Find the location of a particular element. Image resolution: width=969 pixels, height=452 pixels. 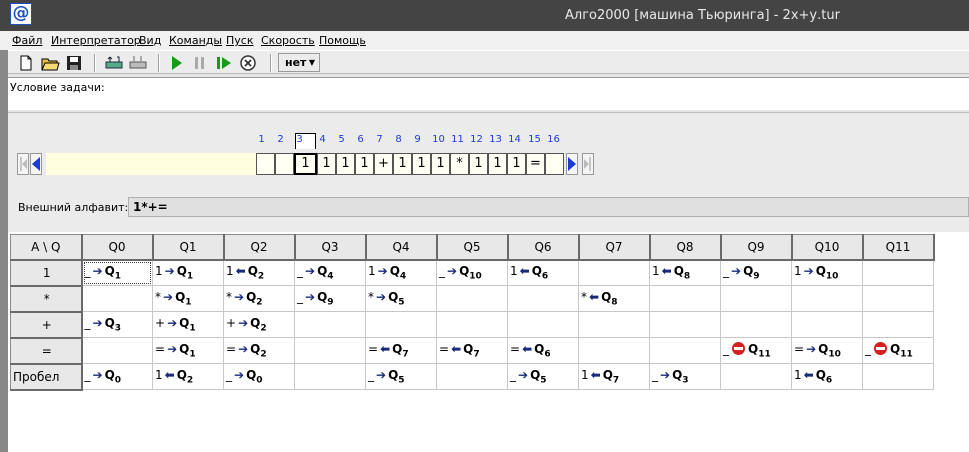

state-header: Q4 is located at coordinates (401, 247).